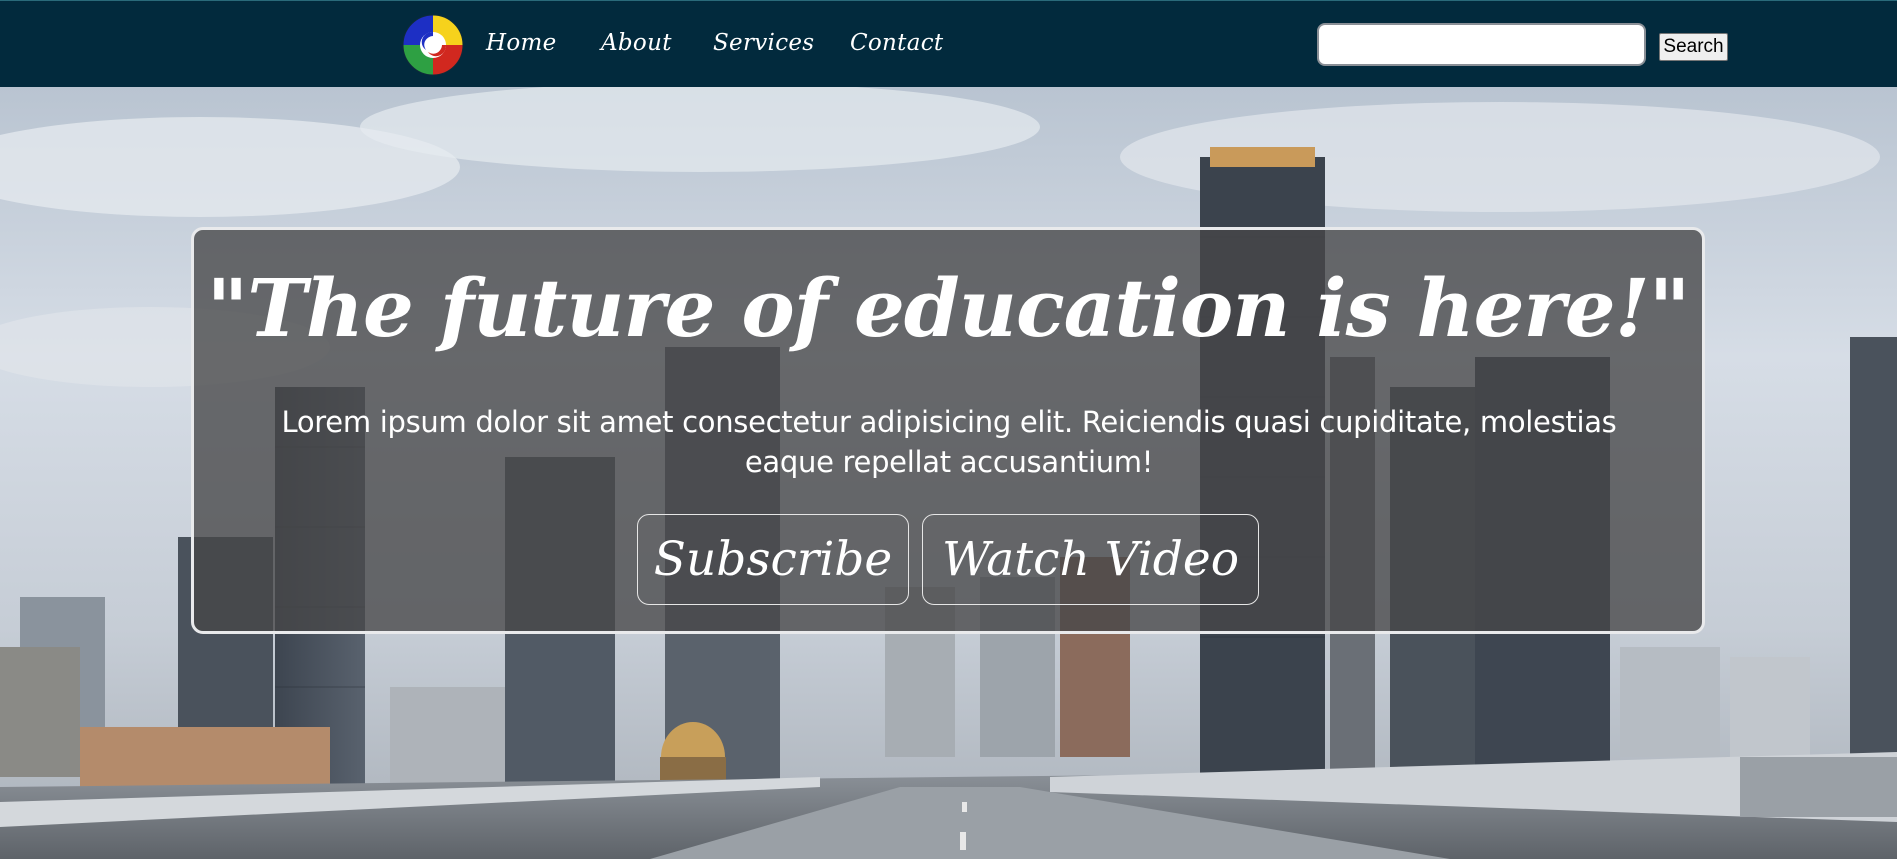 The width and height of the screenshot is (1897, 859). I want to click on nav-link-services: Services, so click(763, 43).